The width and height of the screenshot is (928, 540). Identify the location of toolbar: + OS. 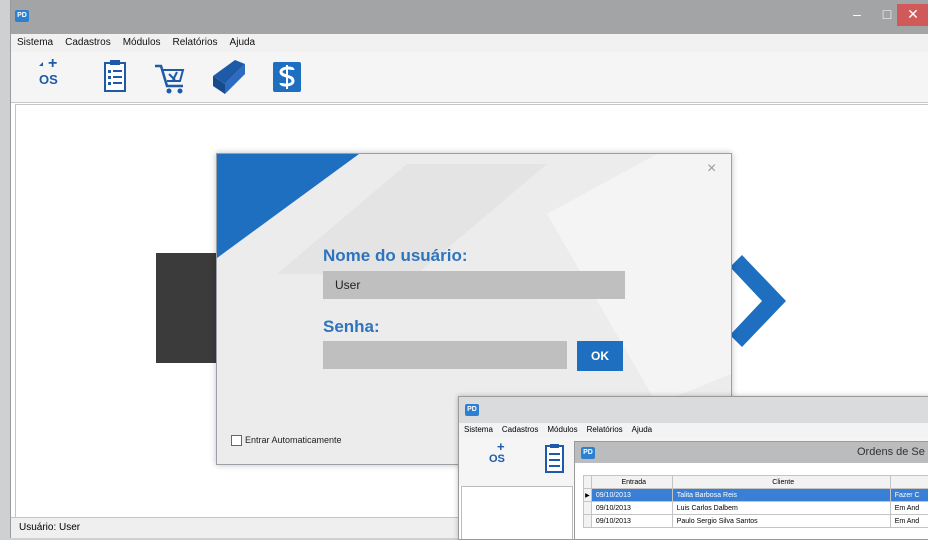
(469, 77).